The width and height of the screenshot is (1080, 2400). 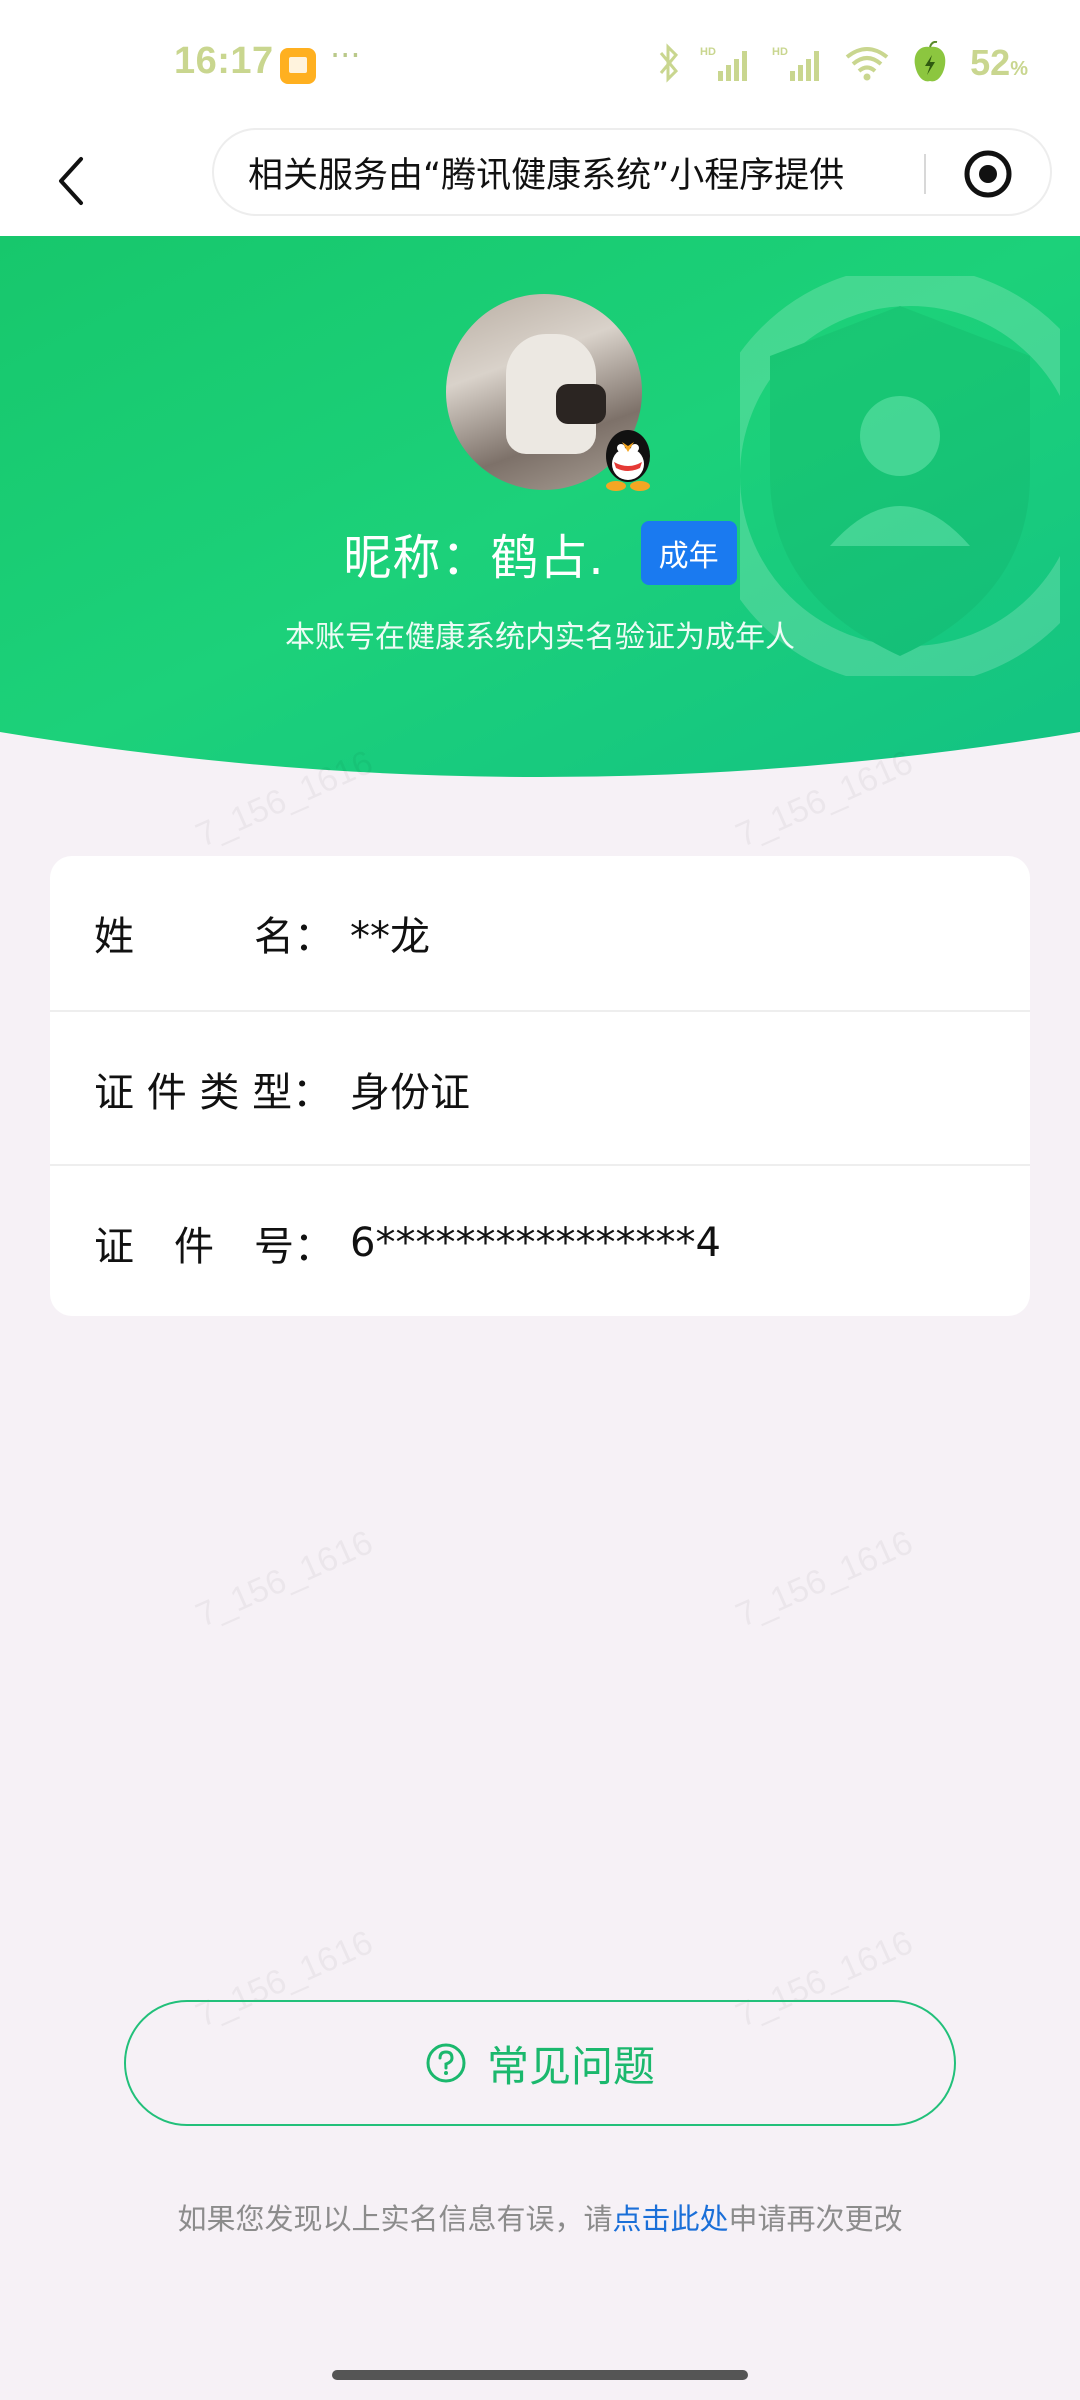 I want to click on info-value-name: **龙, so click(x=390, y=936).